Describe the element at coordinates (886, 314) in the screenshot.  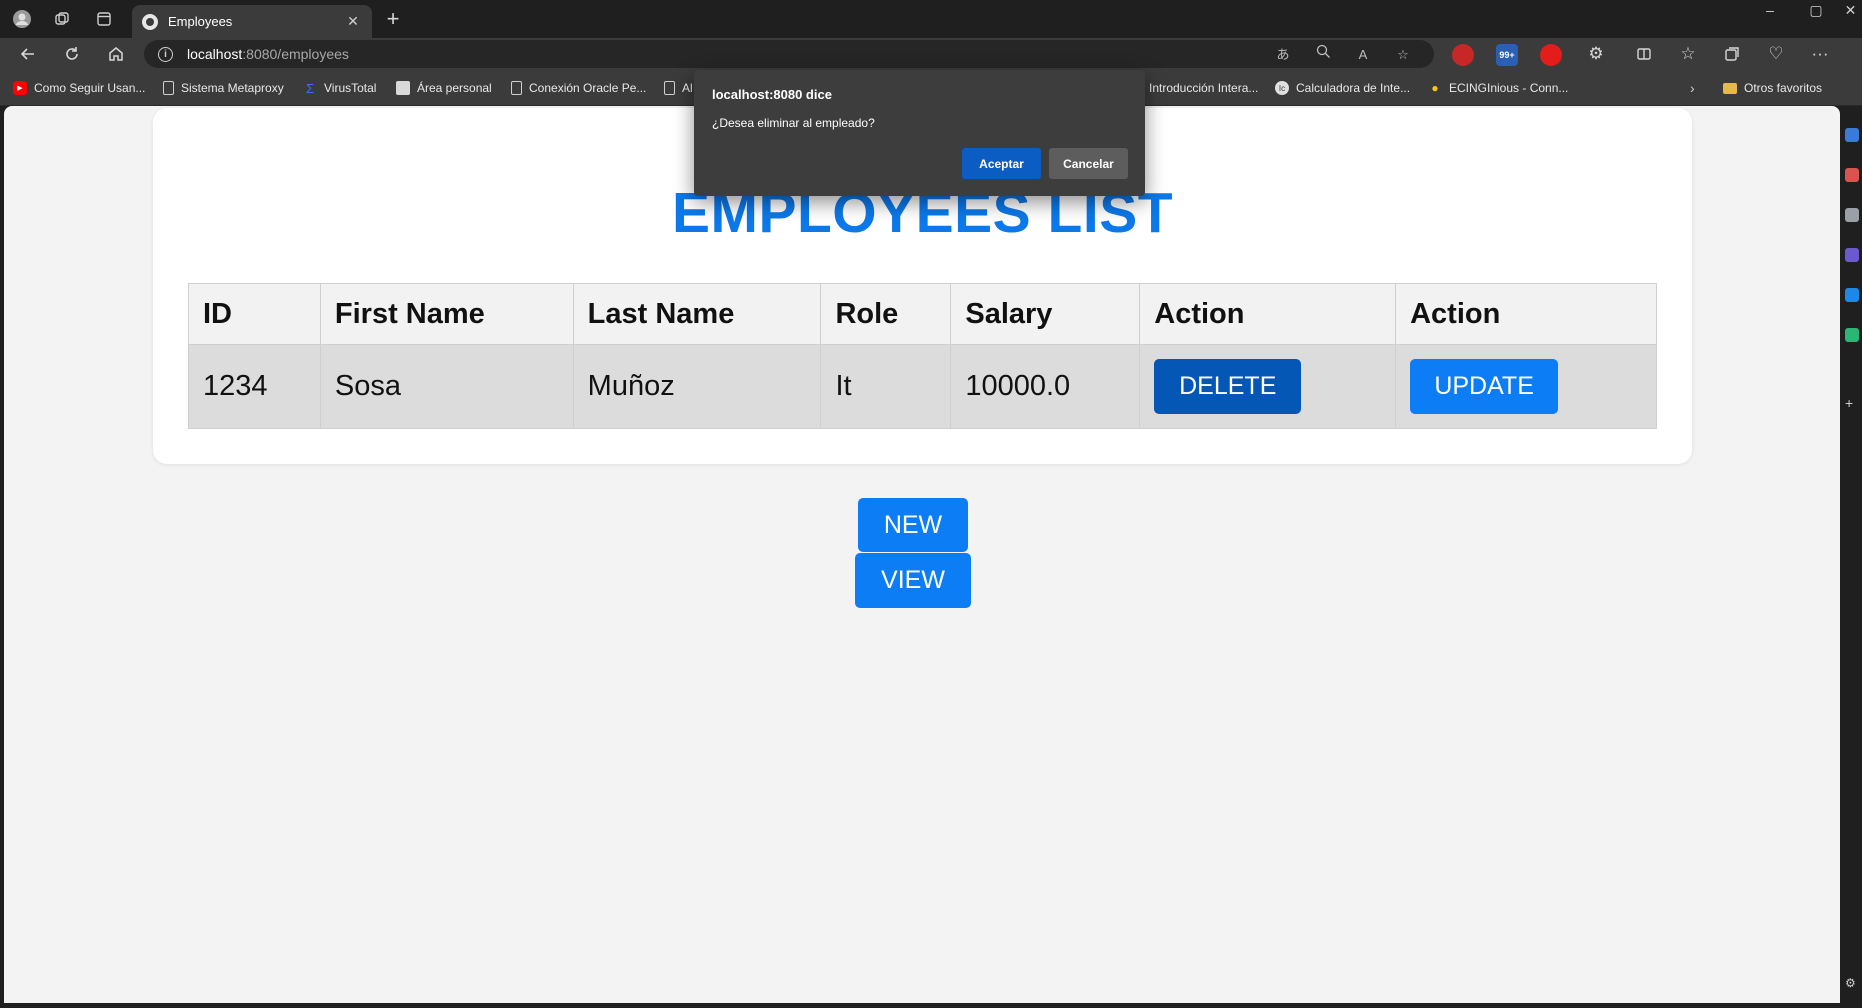
I see `column-header-role: Role` at that location.